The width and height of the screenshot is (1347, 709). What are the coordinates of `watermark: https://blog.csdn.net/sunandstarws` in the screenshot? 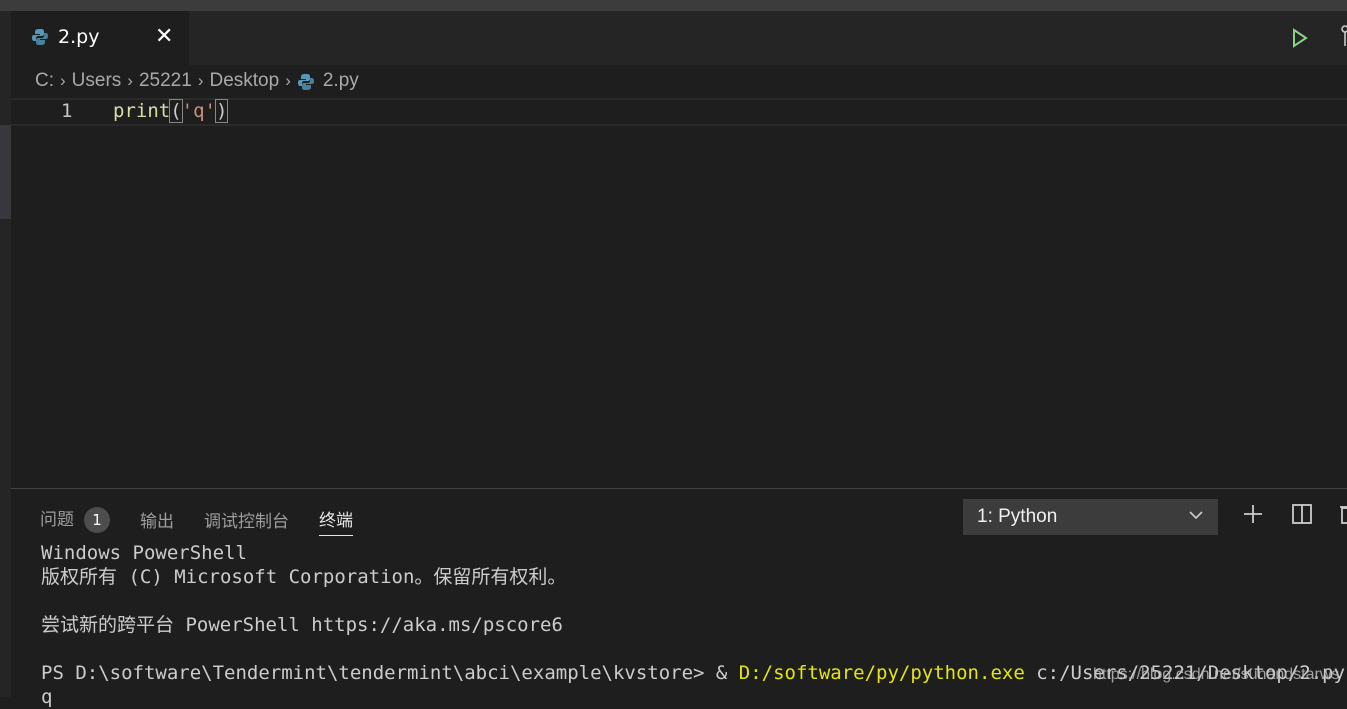 It's located at (1216, 674).